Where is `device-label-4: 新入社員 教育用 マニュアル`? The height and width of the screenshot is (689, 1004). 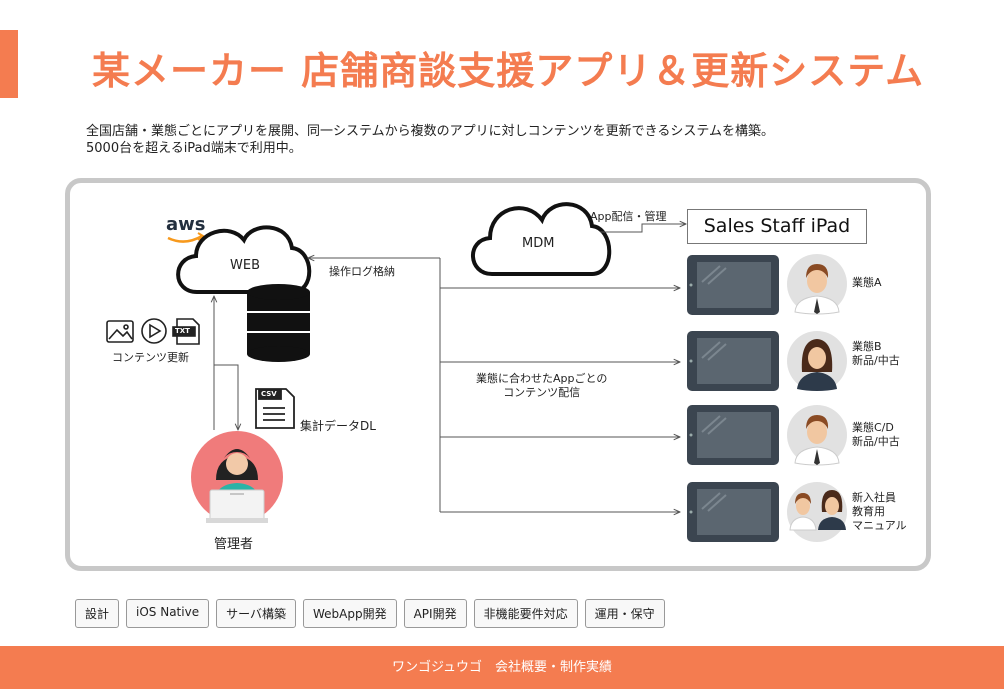
device-label-4: 新入社員 教育用 マニュアル is located at coordinates (879, 512).